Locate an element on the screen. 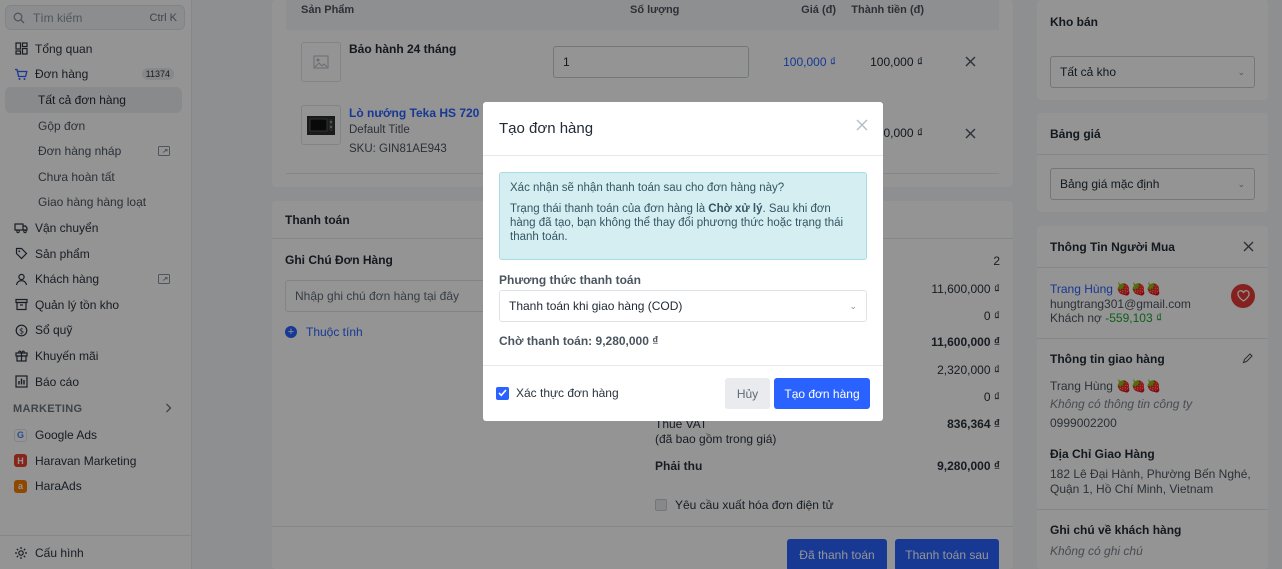 The width and height of the screenshot is (1282, 569). create-order-button: Tạo đơn hàng is located at coordinates (822, 393).